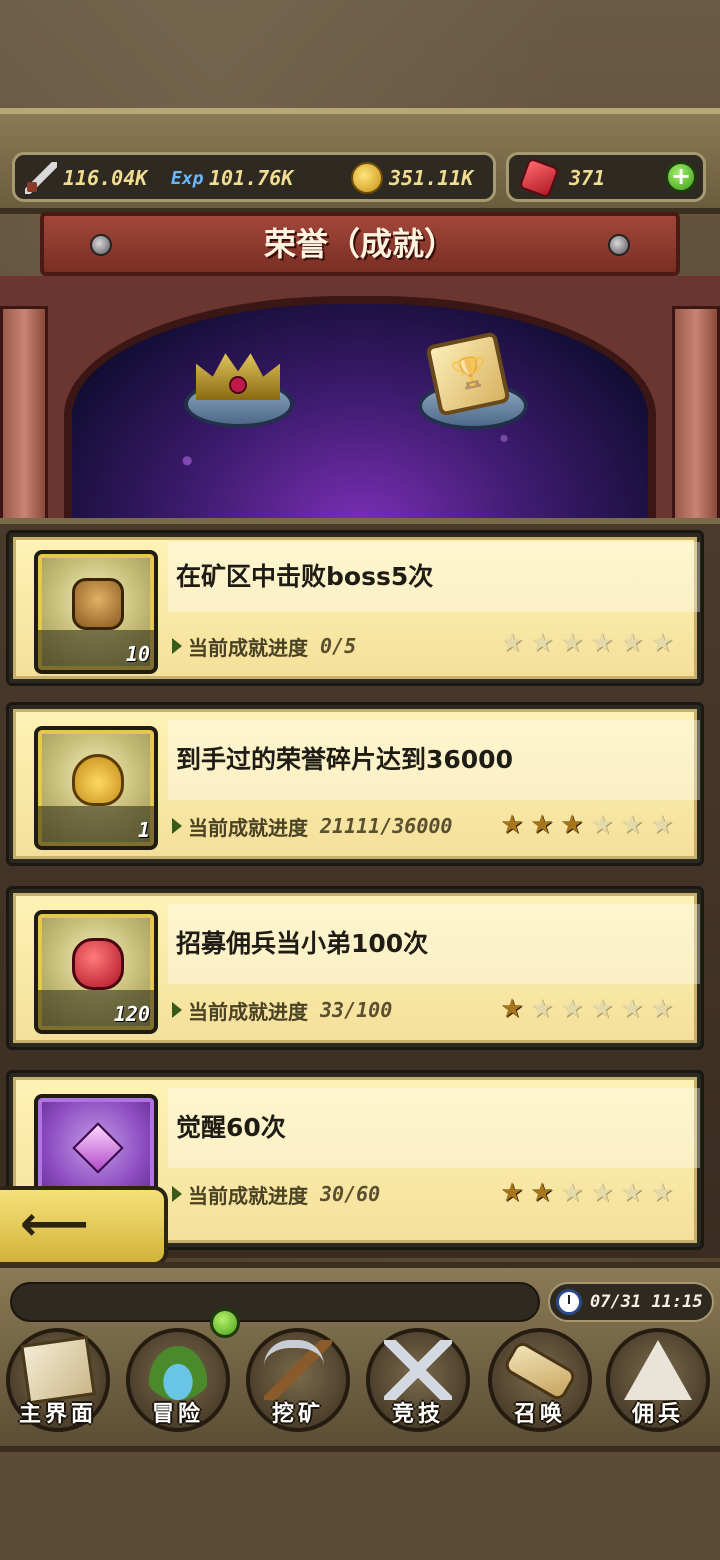 The height and width of the screenshot is (1560, 720). Describe the element at coordinates (434, 760) in the screenshot. I see `achievement-title: 到手过的荣誉碎片达到36000` at that location.